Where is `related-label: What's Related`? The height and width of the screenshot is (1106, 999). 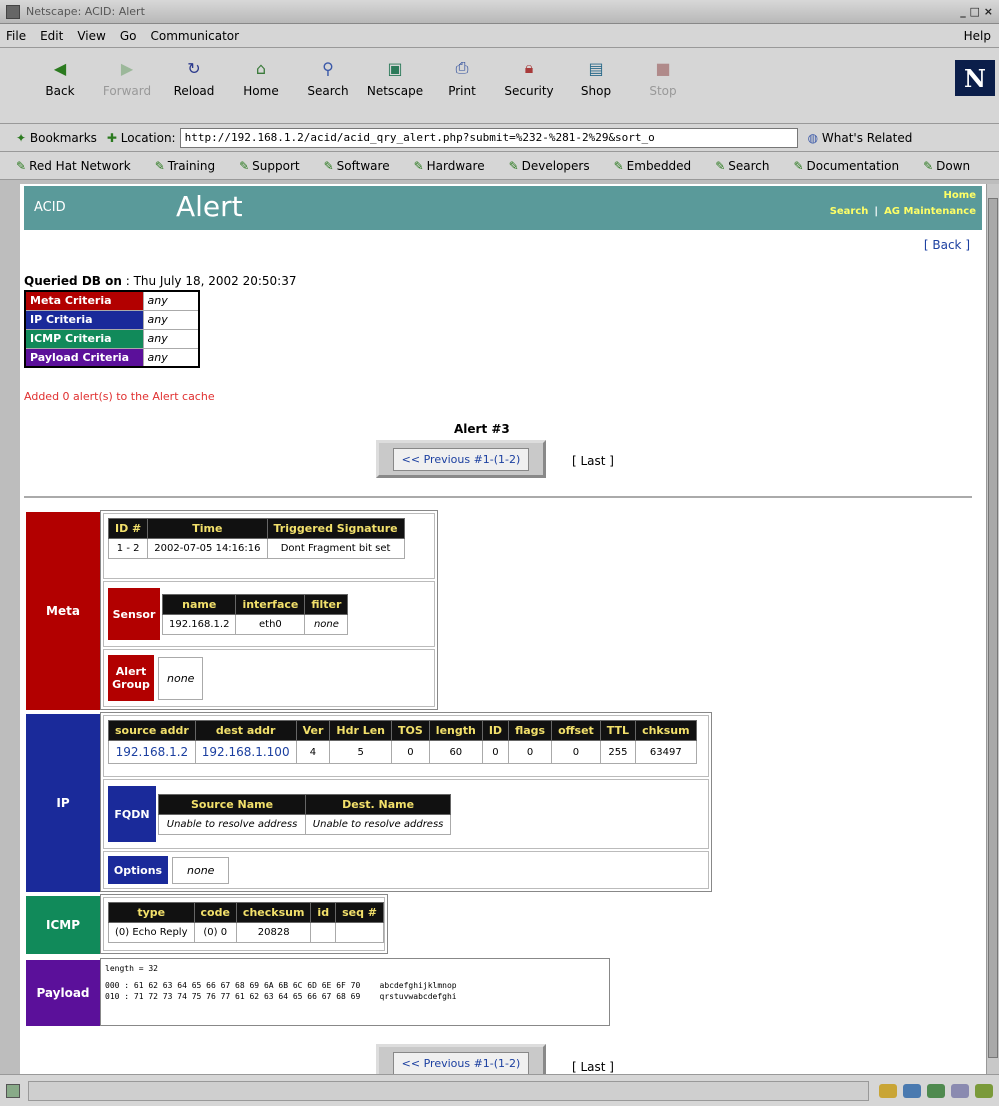
related-label: What's Related is located at coordinates (867, 137).